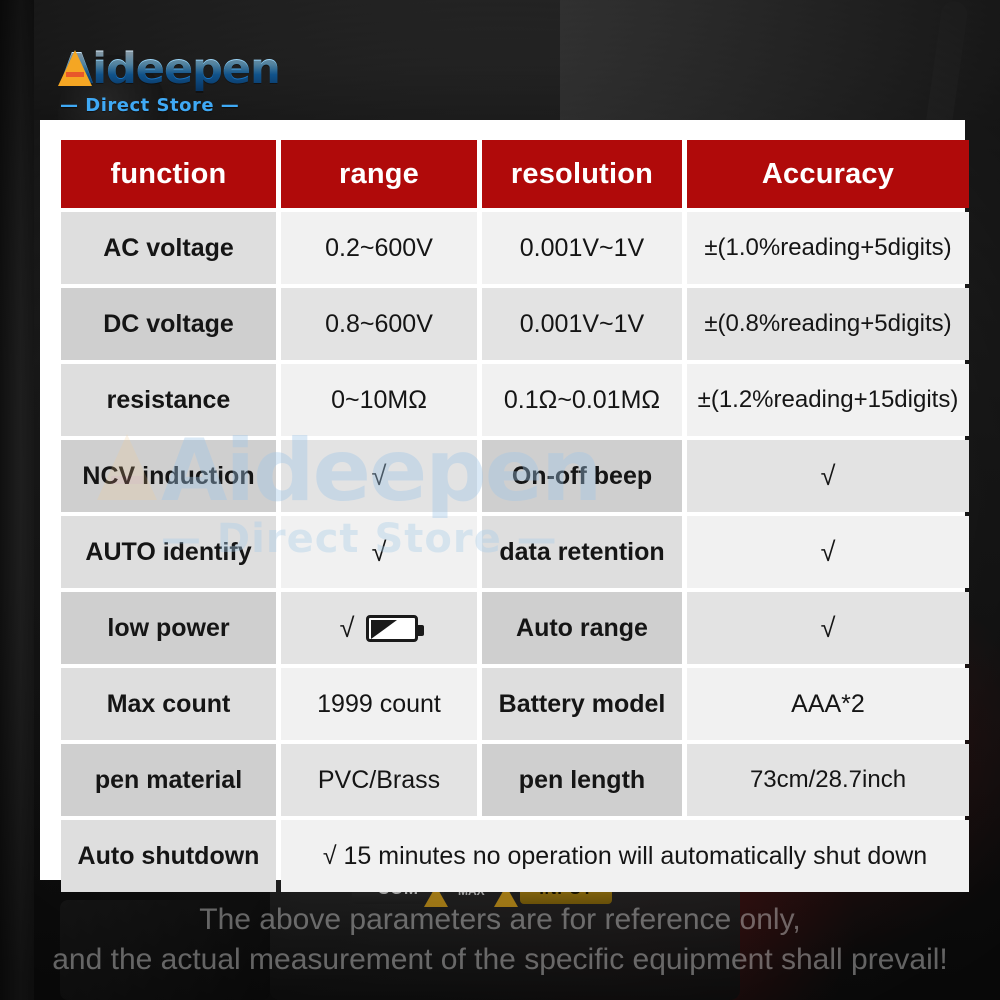  What do you see at coordinates (582, 628) in the screenshot?
I see `cell-feature-auto-range: Auto range` at bounding box center [582, 628].